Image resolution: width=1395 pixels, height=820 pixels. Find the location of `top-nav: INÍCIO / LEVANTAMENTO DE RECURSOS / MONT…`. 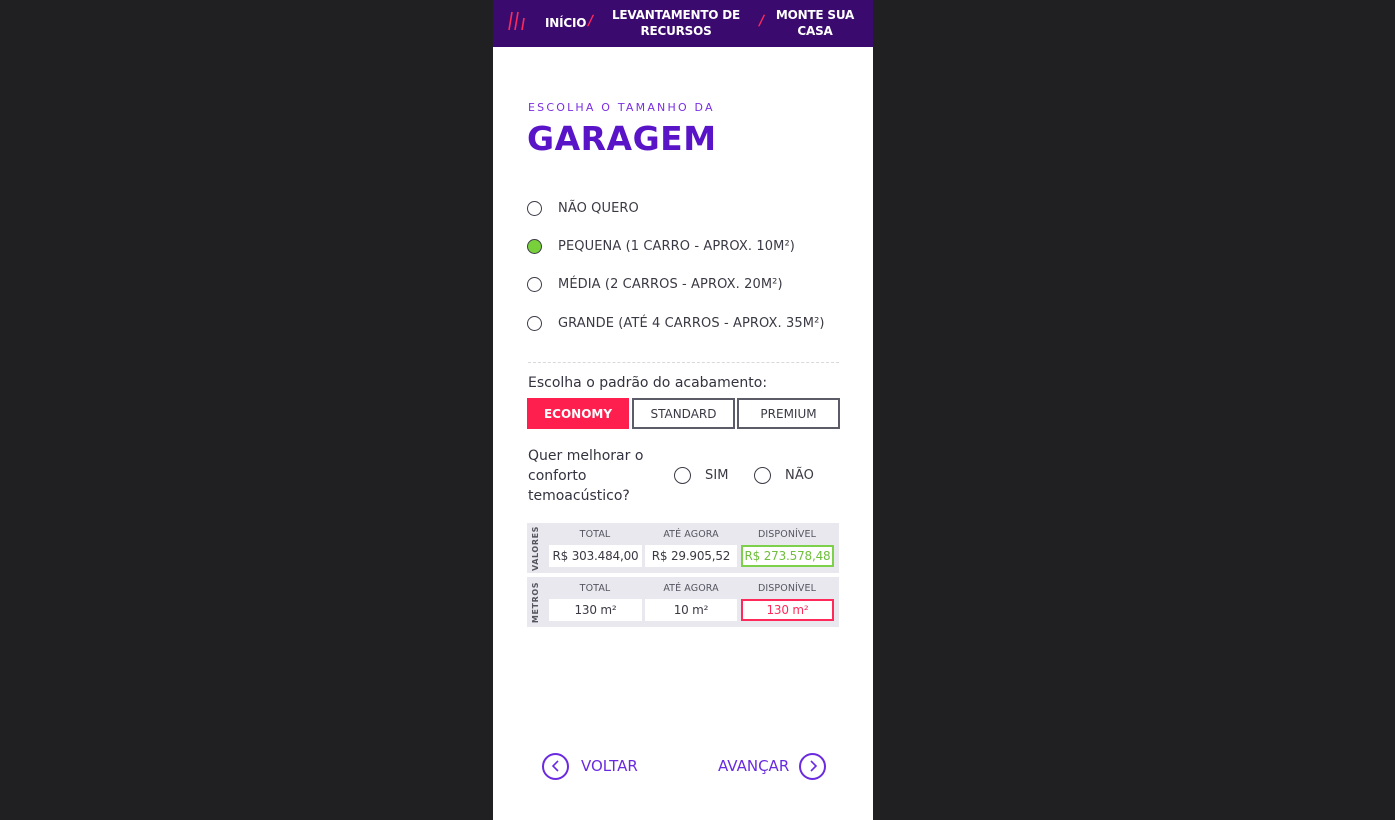

top-nav: INÍCIO / LEVANTAMENTO DE RECURSOS / MONT… is located at coordinates (683, 23).